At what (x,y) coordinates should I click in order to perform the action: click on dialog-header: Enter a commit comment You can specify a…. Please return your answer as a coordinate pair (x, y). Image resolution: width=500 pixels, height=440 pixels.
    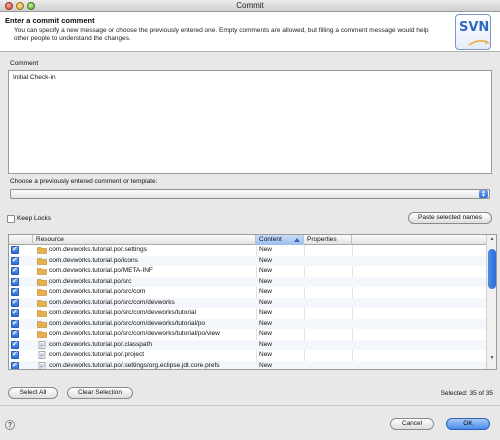
    Looking at the image, I should click on (250, 32).